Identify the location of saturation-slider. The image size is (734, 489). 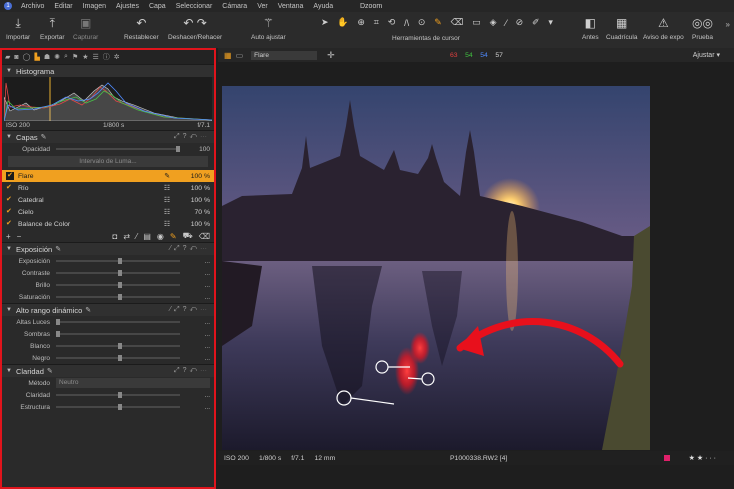
(118, 297).